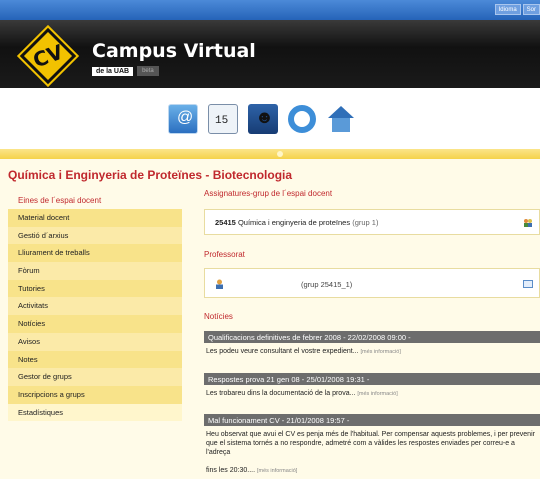 This screenshot has height=479, width=540. What do you see at coordinates (95, 412) in the screenshot?
I see `sidebar-item-estadistiques: Estadístiques` at bounding box center [95, 412].